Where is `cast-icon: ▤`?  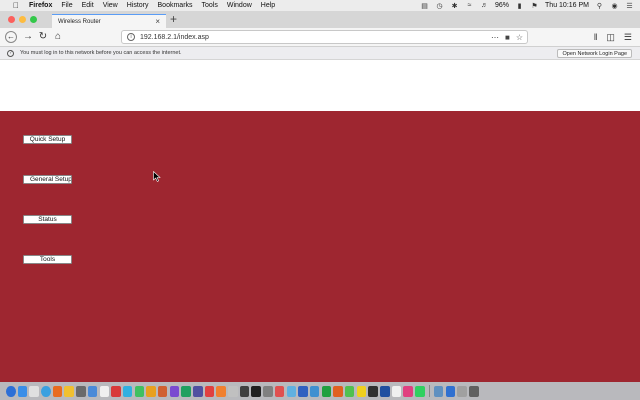 cast-icon: ▤ is located at coordinates (424, 6).